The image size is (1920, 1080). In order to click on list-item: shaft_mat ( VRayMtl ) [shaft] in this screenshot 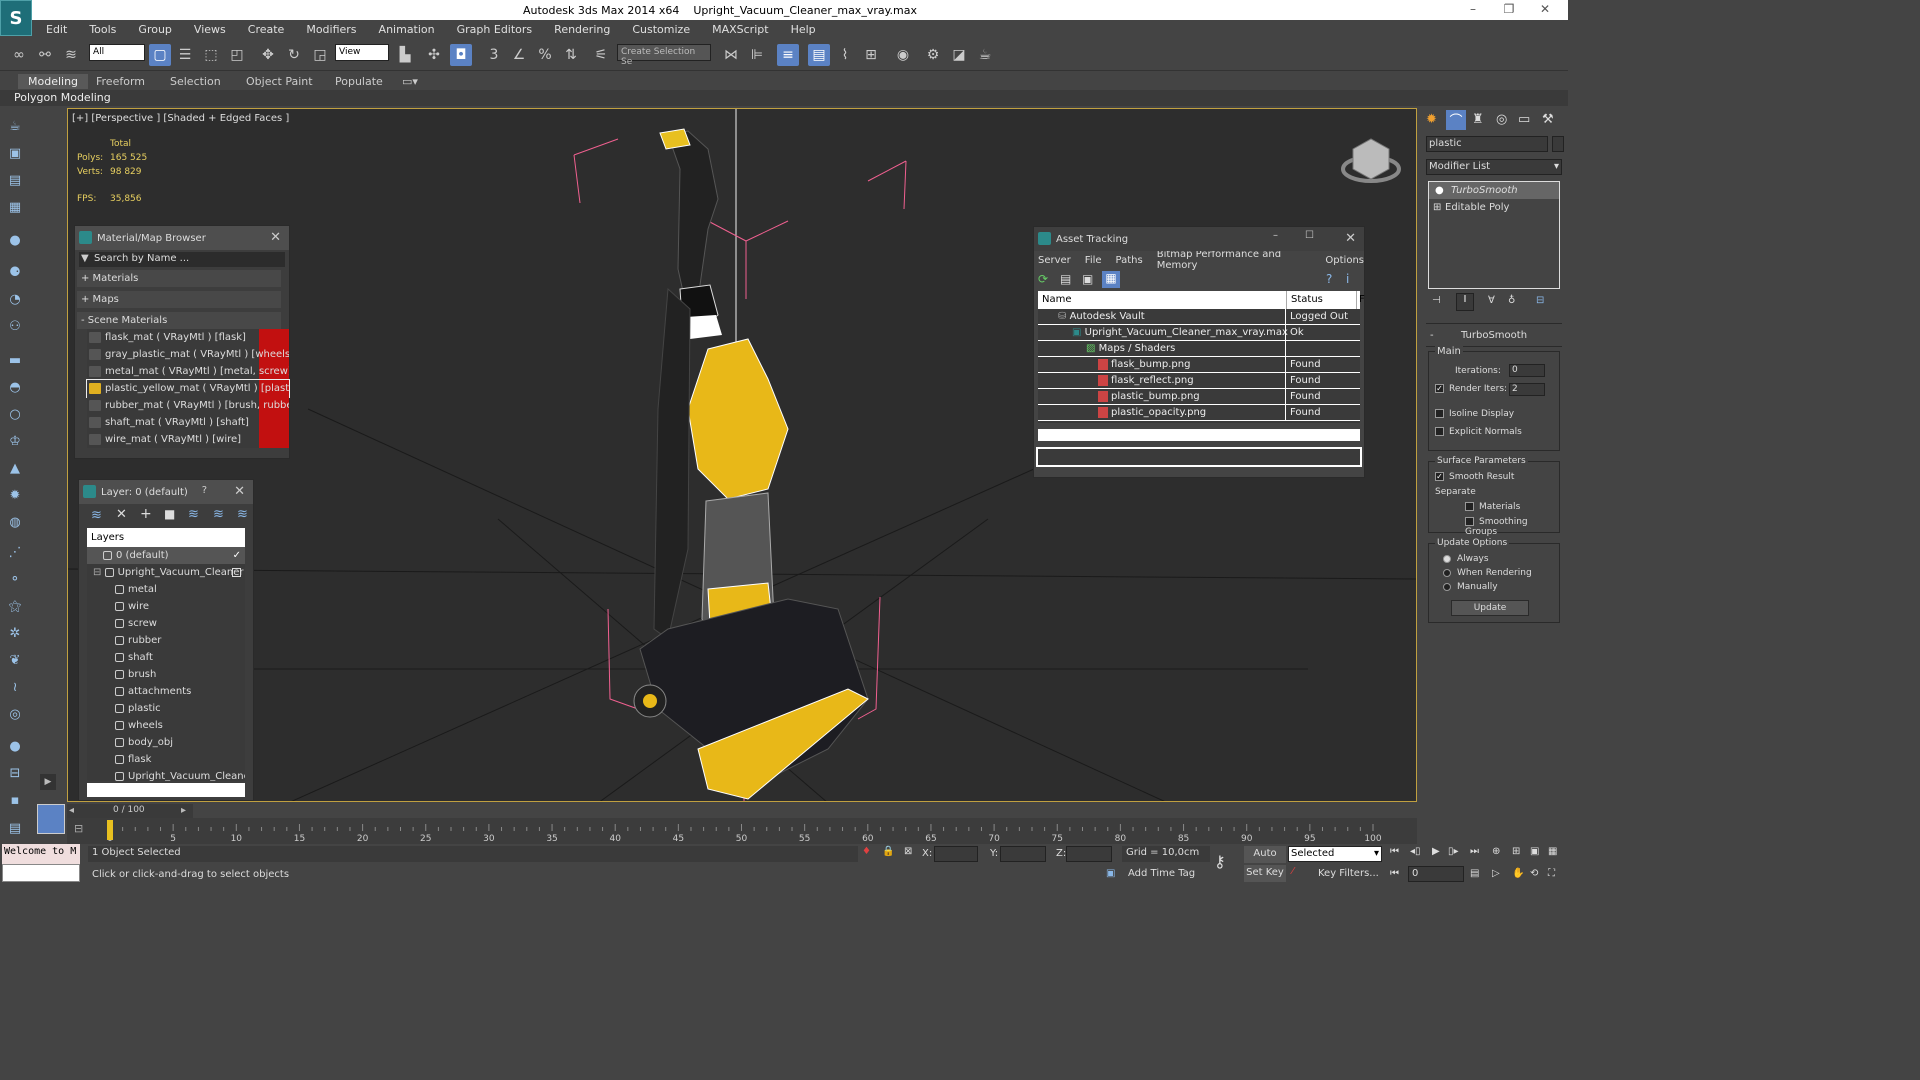, I will do `click(188, 422)`.